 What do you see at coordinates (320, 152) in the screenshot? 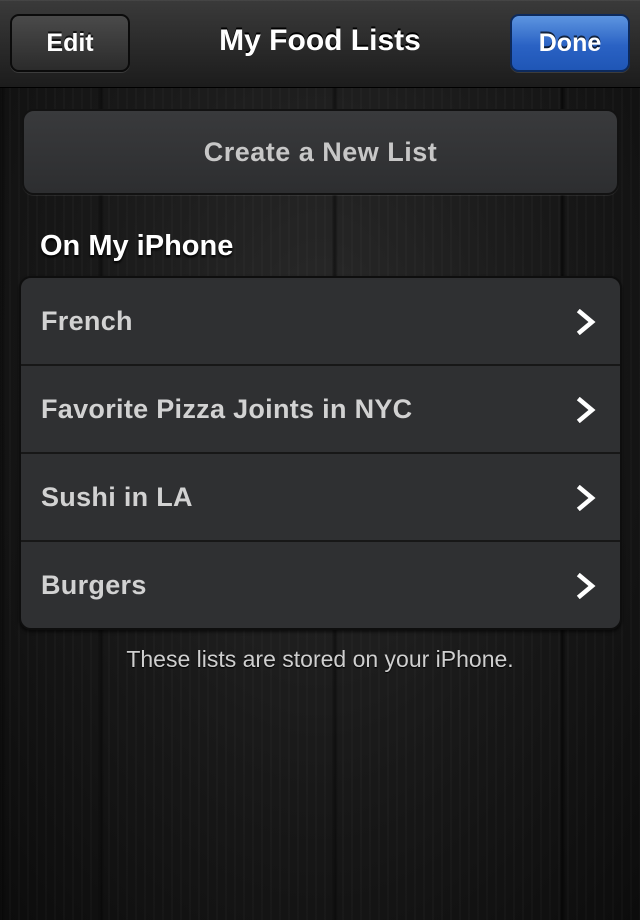
I see `create-new-list-button: Create a New List` at bounding box center [320, 152].